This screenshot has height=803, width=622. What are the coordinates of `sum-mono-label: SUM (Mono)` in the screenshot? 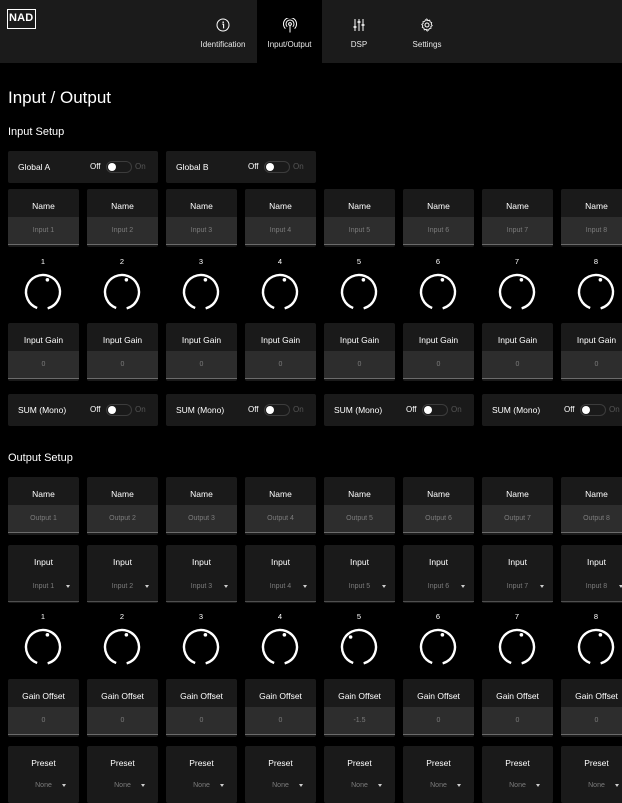 It's located at (516, 410).